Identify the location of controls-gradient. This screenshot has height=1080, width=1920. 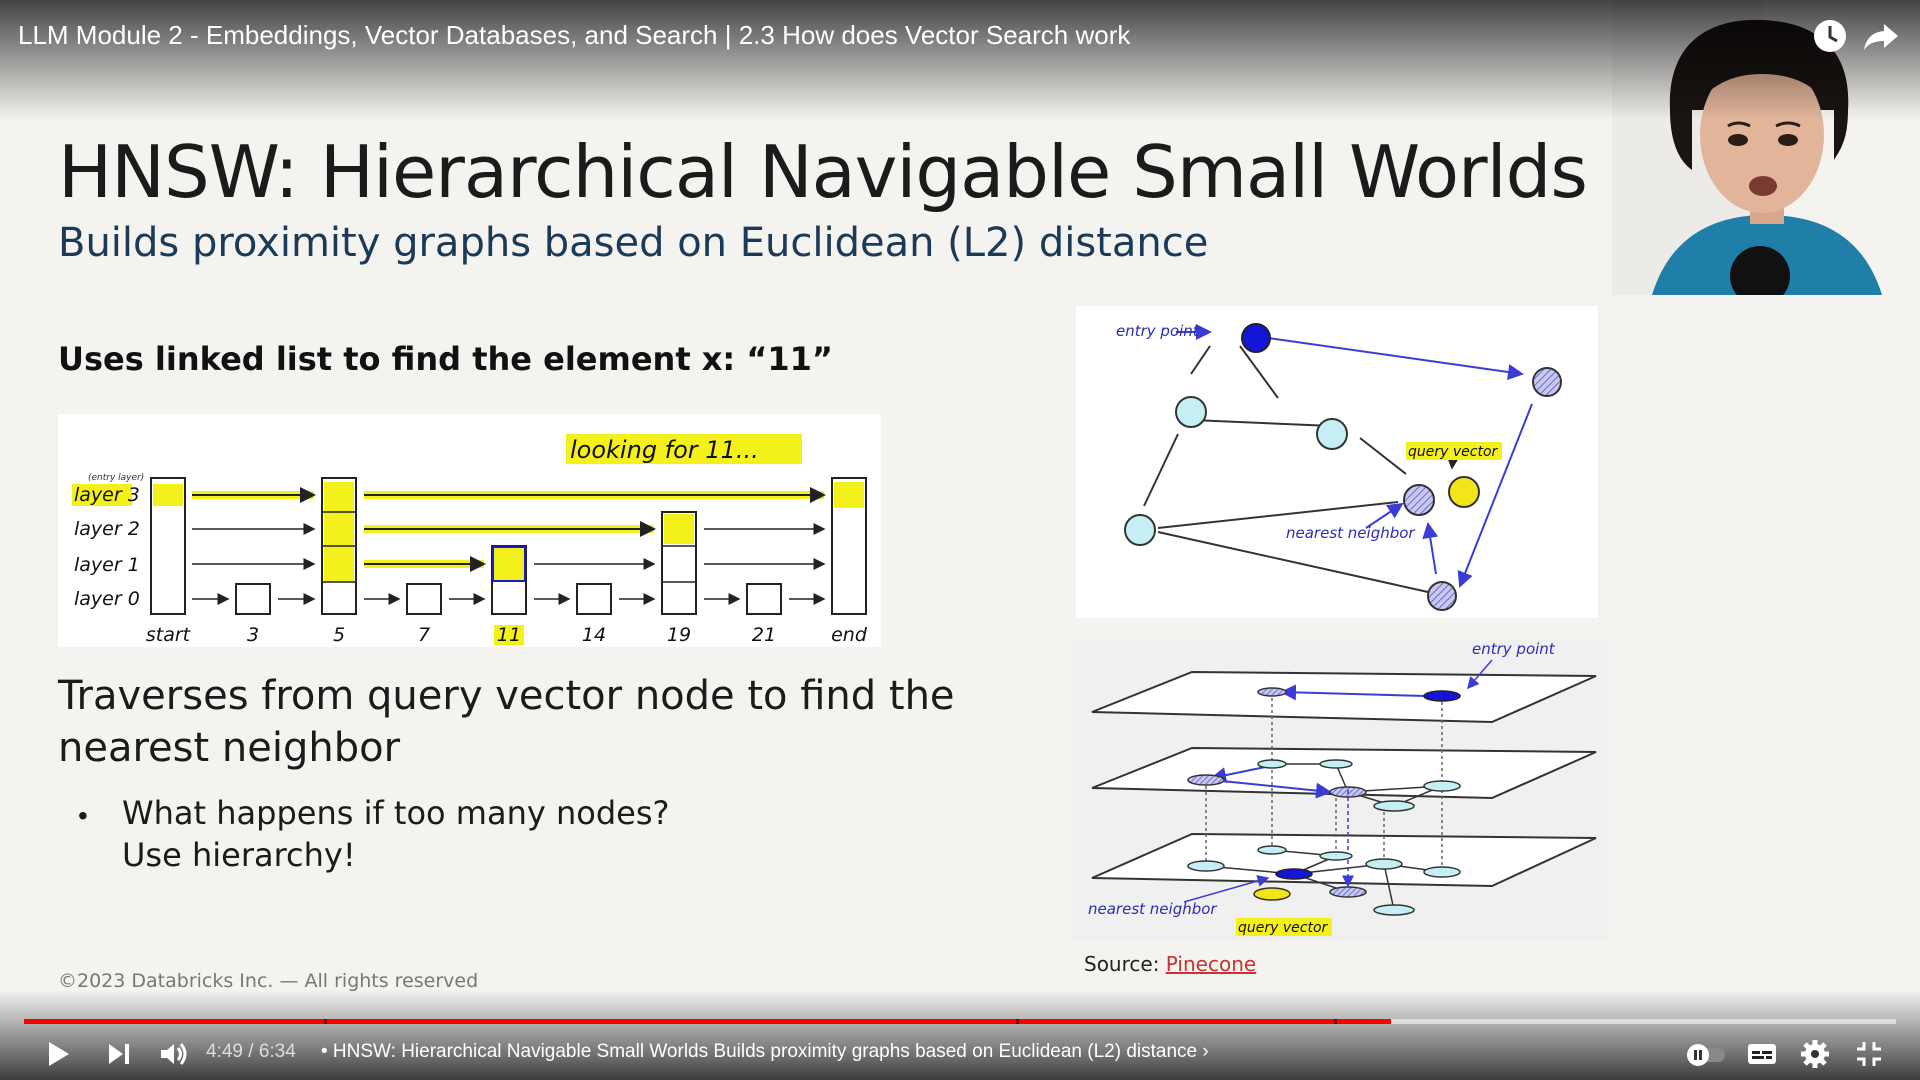
(960, 1035).